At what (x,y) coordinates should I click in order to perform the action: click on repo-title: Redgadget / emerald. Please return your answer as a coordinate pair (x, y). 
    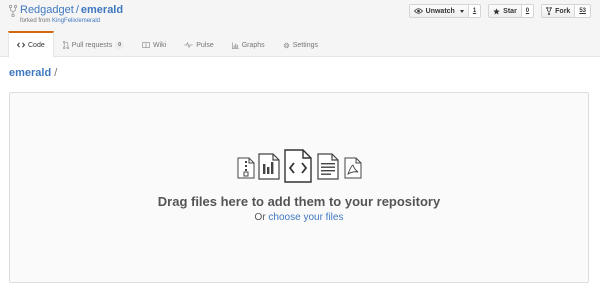
    Looking at the image, I should click on (71, 10).